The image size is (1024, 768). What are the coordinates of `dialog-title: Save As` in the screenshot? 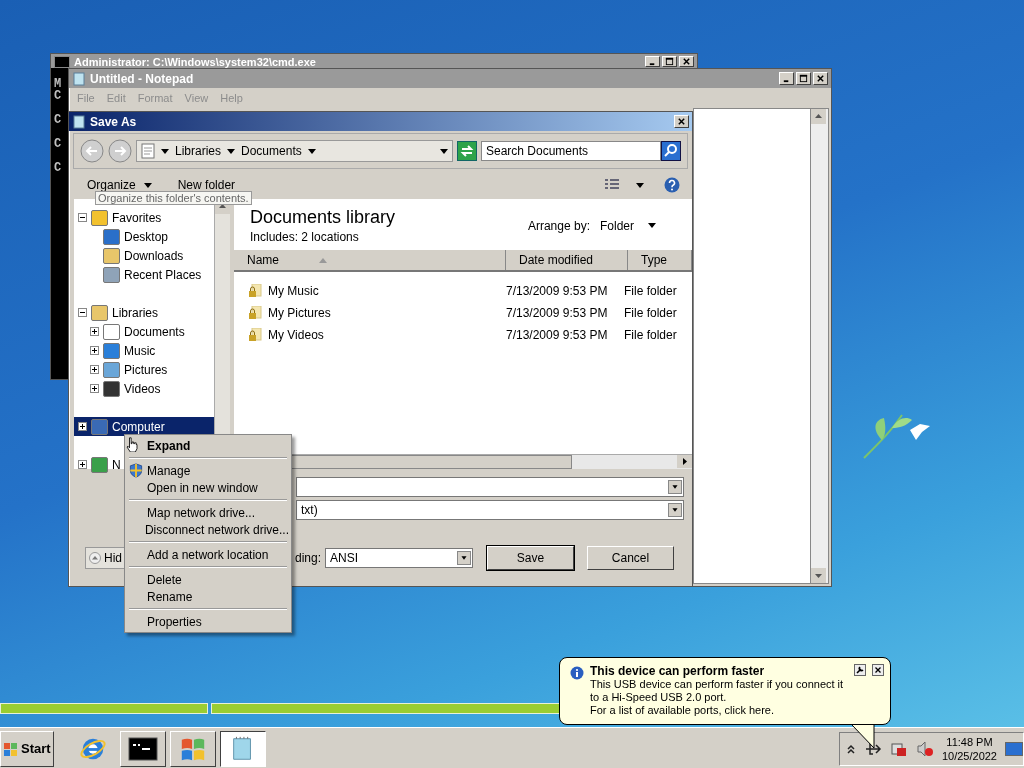 It's located at (113, 121).